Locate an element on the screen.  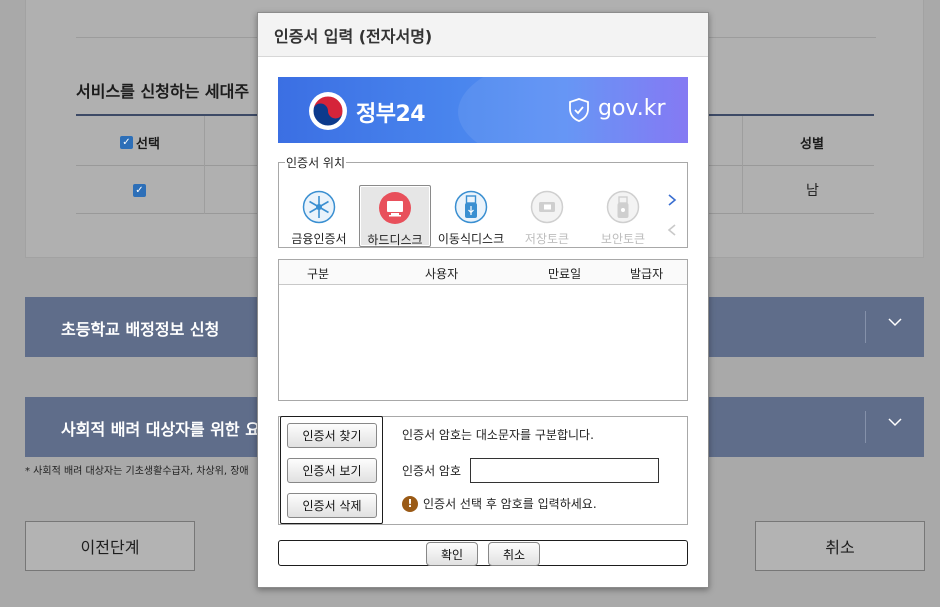
col-type-header: 구분 is located at coordinates (318, 274).